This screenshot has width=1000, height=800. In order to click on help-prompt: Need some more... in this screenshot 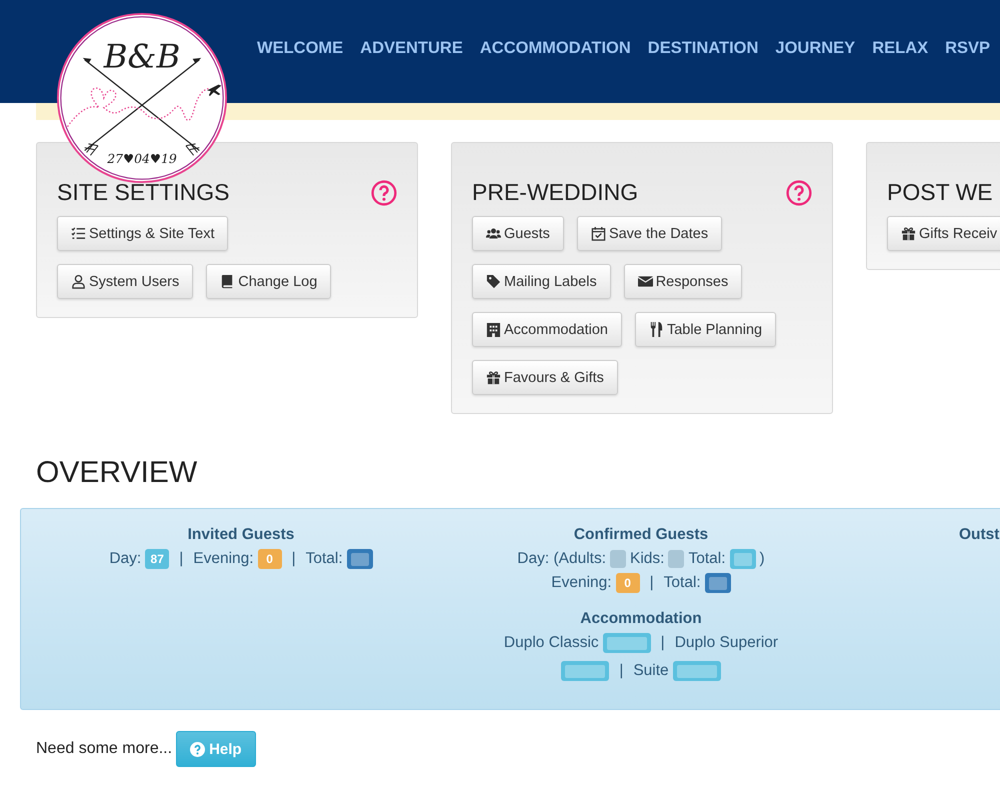, I will do `click(104, 749)`.